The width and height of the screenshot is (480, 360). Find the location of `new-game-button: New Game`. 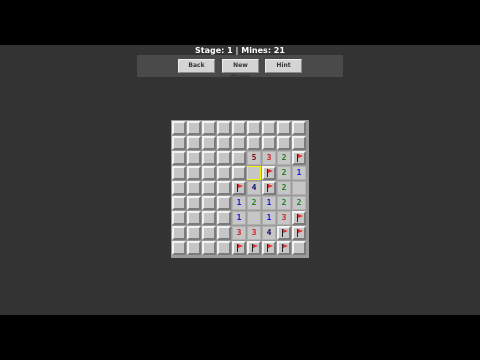

new-game-button: New Game is located at coordinates (240, 70).